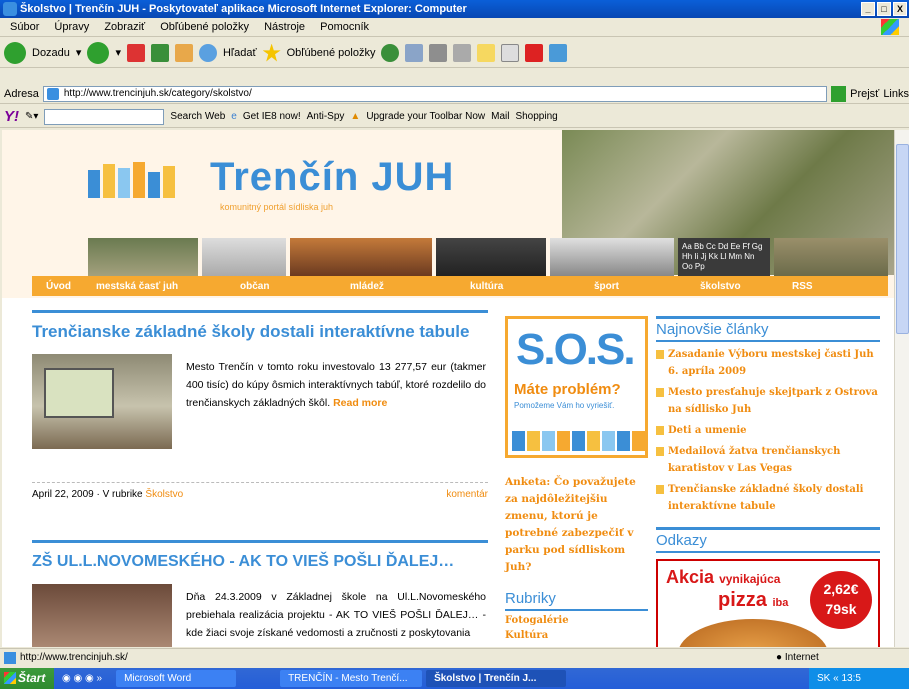 The height and width of the screenshot is (689, 909). What do you see at coordinates (135, 52) in the screenshot?
I see `stop-icon` at bounding box center [135, 52].